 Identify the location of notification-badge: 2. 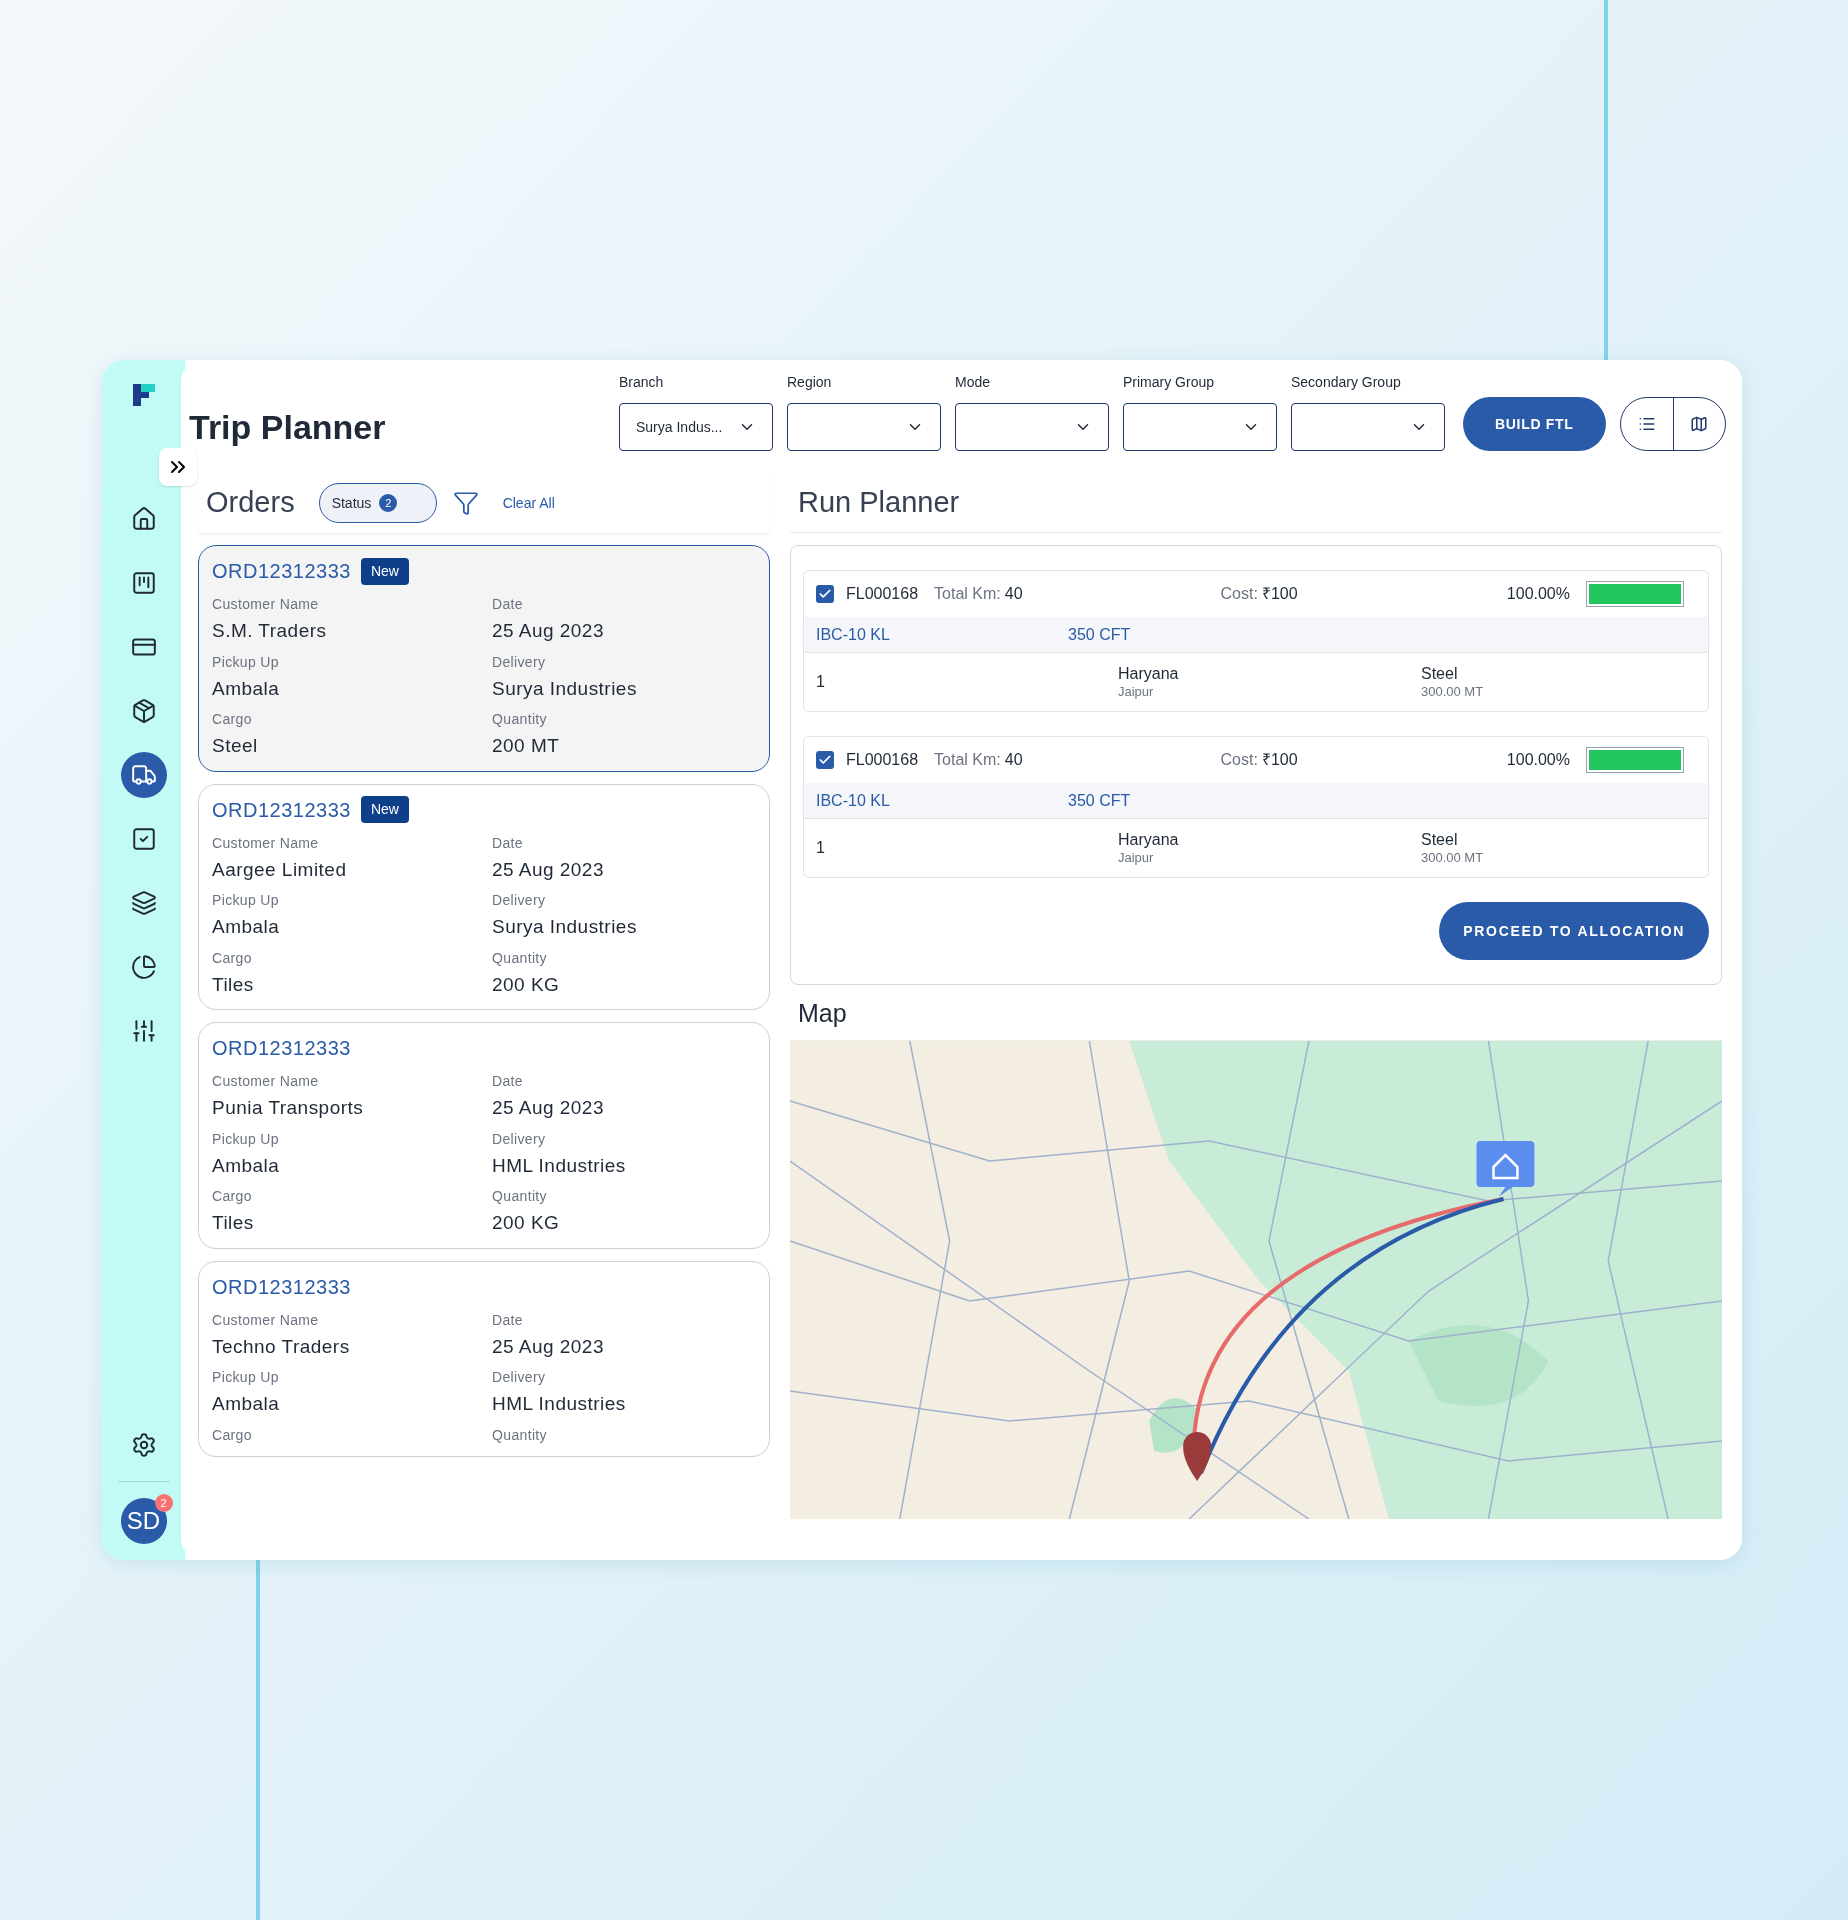
(163, 1503).